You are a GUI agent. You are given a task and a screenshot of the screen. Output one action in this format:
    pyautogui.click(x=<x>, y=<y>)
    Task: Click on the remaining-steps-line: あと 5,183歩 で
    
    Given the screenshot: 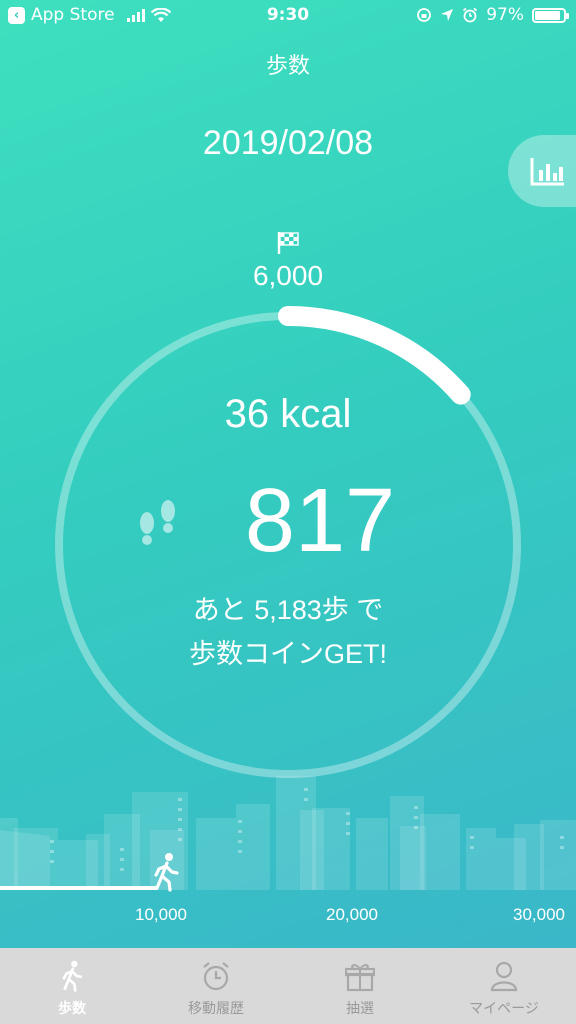 What is the action you would take?
    pyautogui.click(x=288, y=610)
    